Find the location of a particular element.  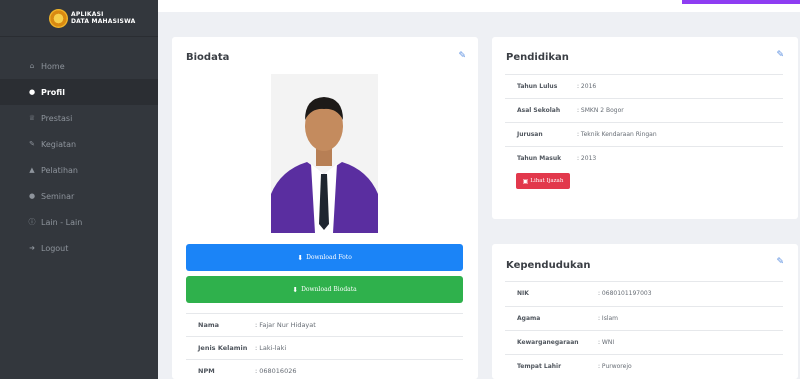

sidebar-item-prestasi: ♕ Prestasi is located at coordinates (79, 118).